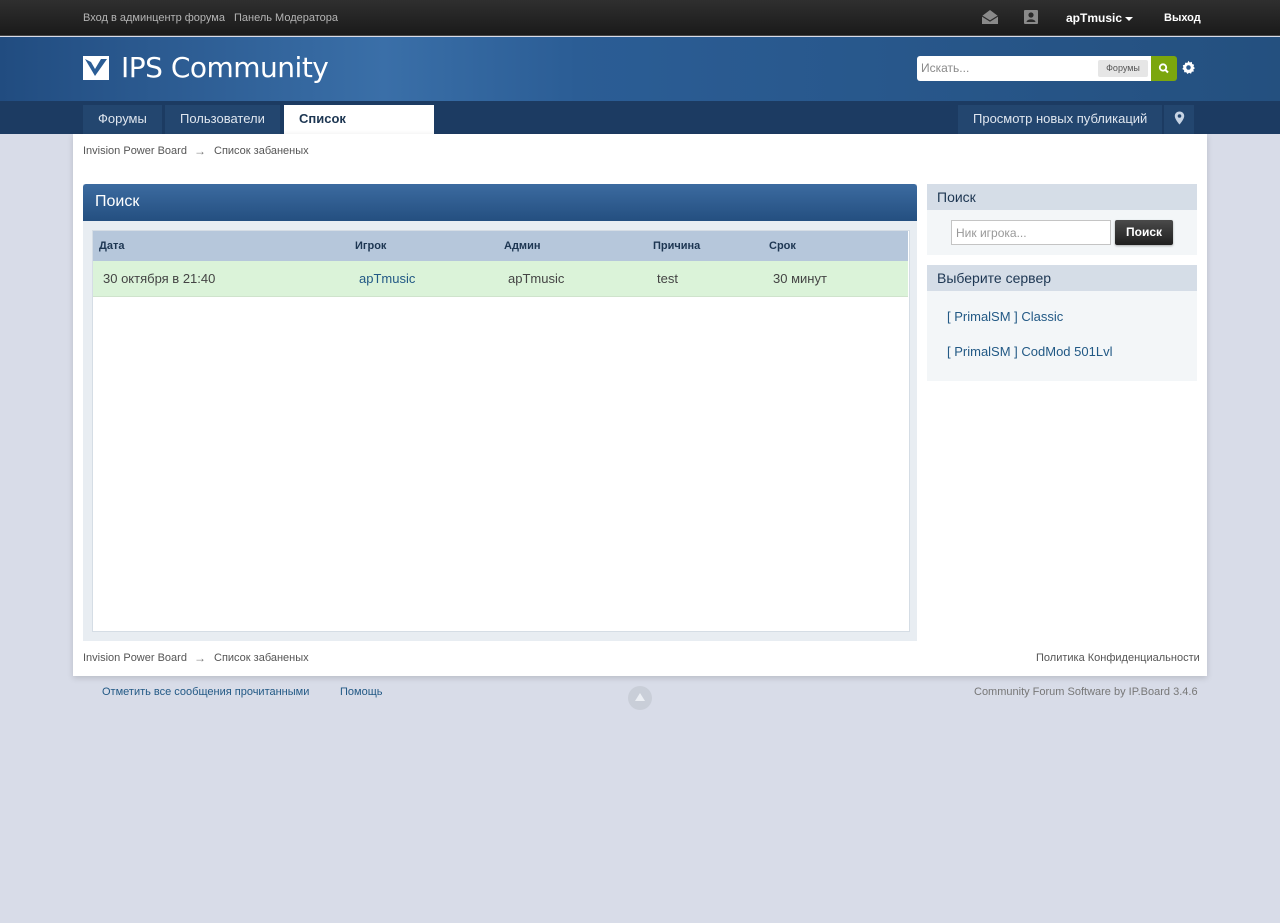 The height and width of the screenshot is (923, 1280). I want to click on player-search-button: Поиск, so click(1144, 232).